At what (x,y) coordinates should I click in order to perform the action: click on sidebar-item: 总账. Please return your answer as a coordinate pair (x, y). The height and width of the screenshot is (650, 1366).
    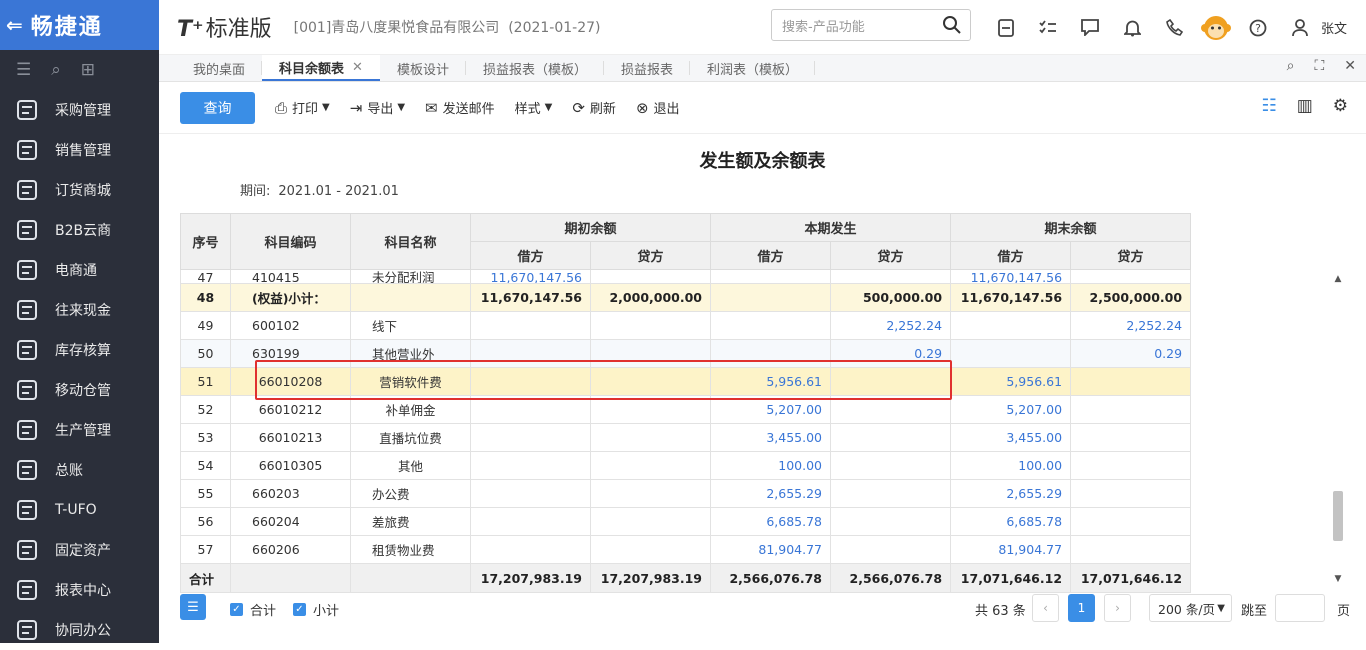
    Looking at the image, I should click on (79, 470).